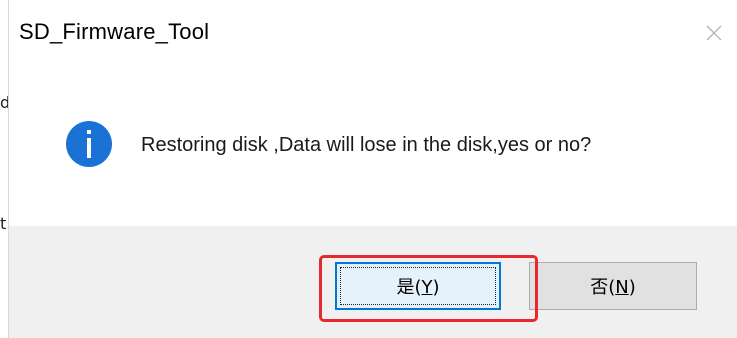 The image size is (737, 338). What do you see at coordinates (3, 223) in the screenshot?
I see `background-text-fragment: t` at bounding box center [3, 223].